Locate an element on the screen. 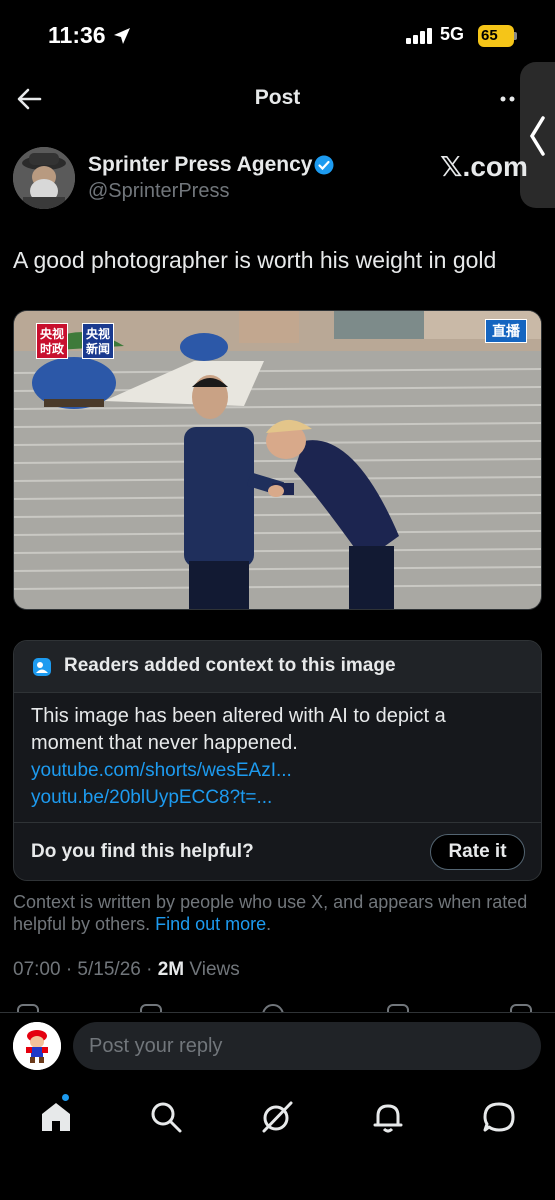 The height and width of the screenshot is (1200, 555). x-com-watermark: 𝕏.com is located at coordinates (484, 166).